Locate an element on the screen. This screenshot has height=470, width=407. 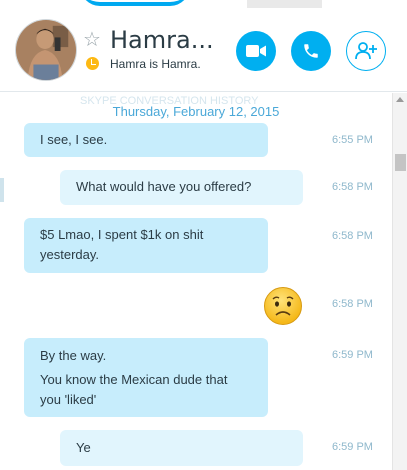
message-text: You know the Mexican dude that is located at coordinates (134, 379).